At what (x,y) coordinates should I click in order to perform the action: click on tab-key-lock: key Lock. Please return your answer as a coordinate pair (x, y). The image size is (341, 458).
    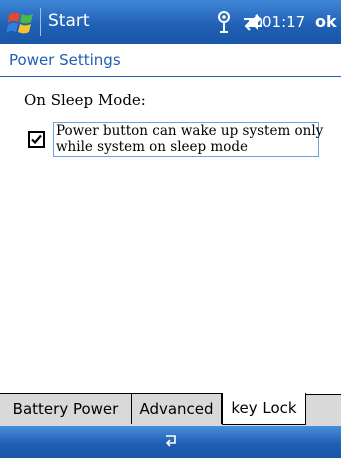
    Looking at the image, I should click on (264, 409).